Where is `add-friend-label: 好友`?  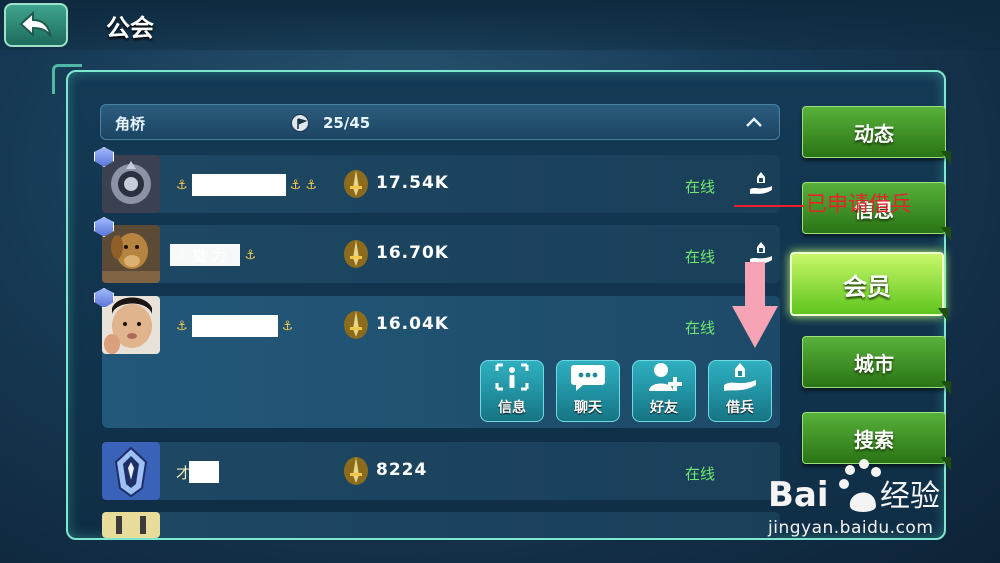
add-friend-label: 好友 is located at coordinates (664, 408).